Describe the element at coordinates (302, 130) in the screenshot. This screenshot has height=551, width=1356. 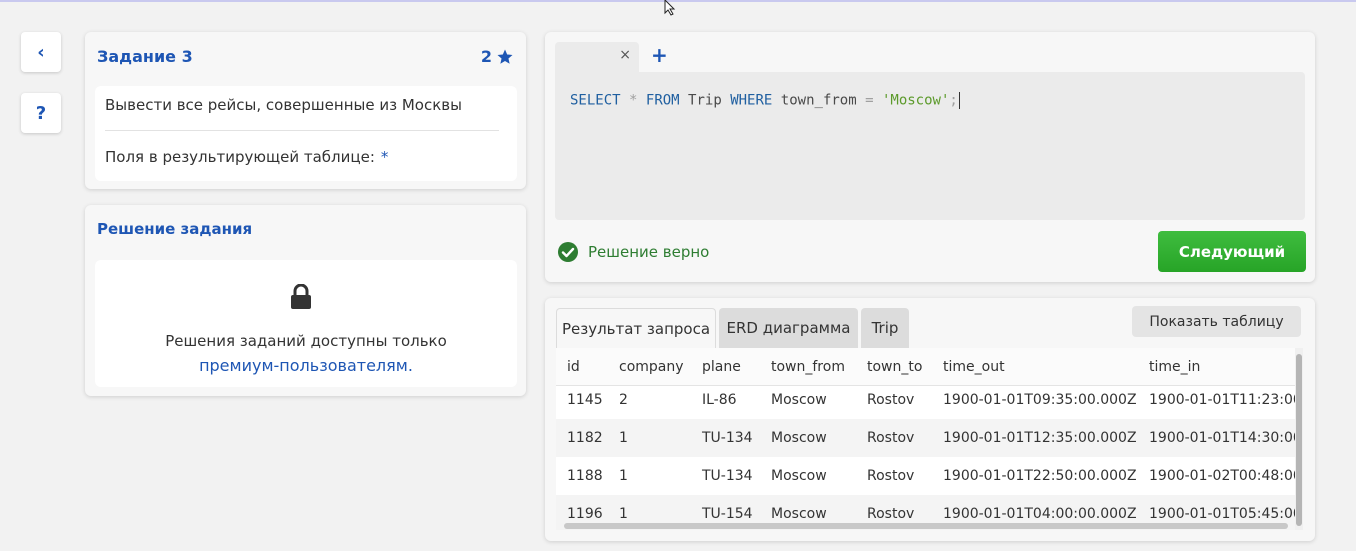
I see `divider` at that location.